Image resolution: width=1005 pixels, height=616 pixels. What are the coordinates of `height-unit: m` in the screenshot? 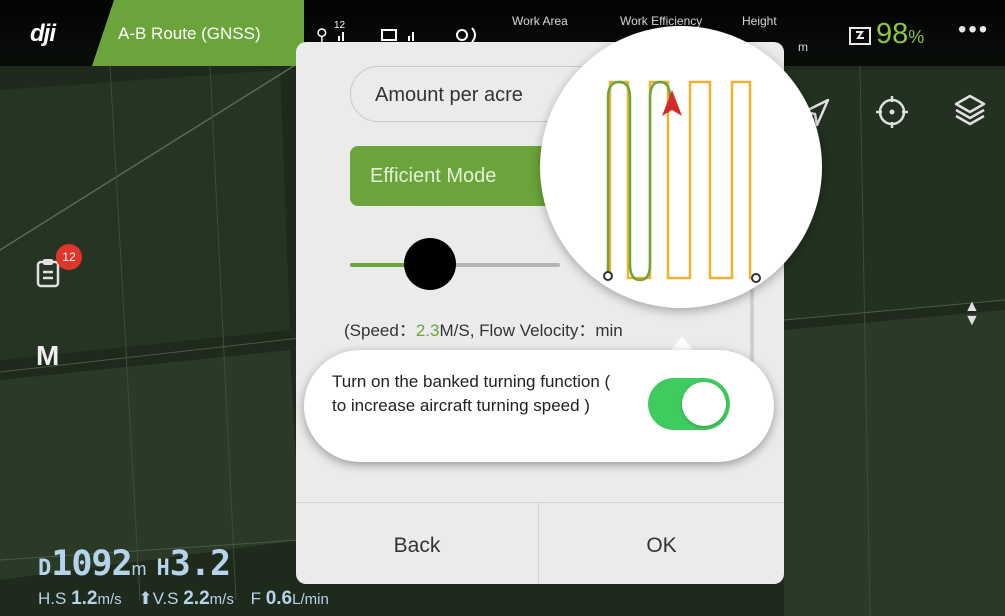 It's located at (803, 47).